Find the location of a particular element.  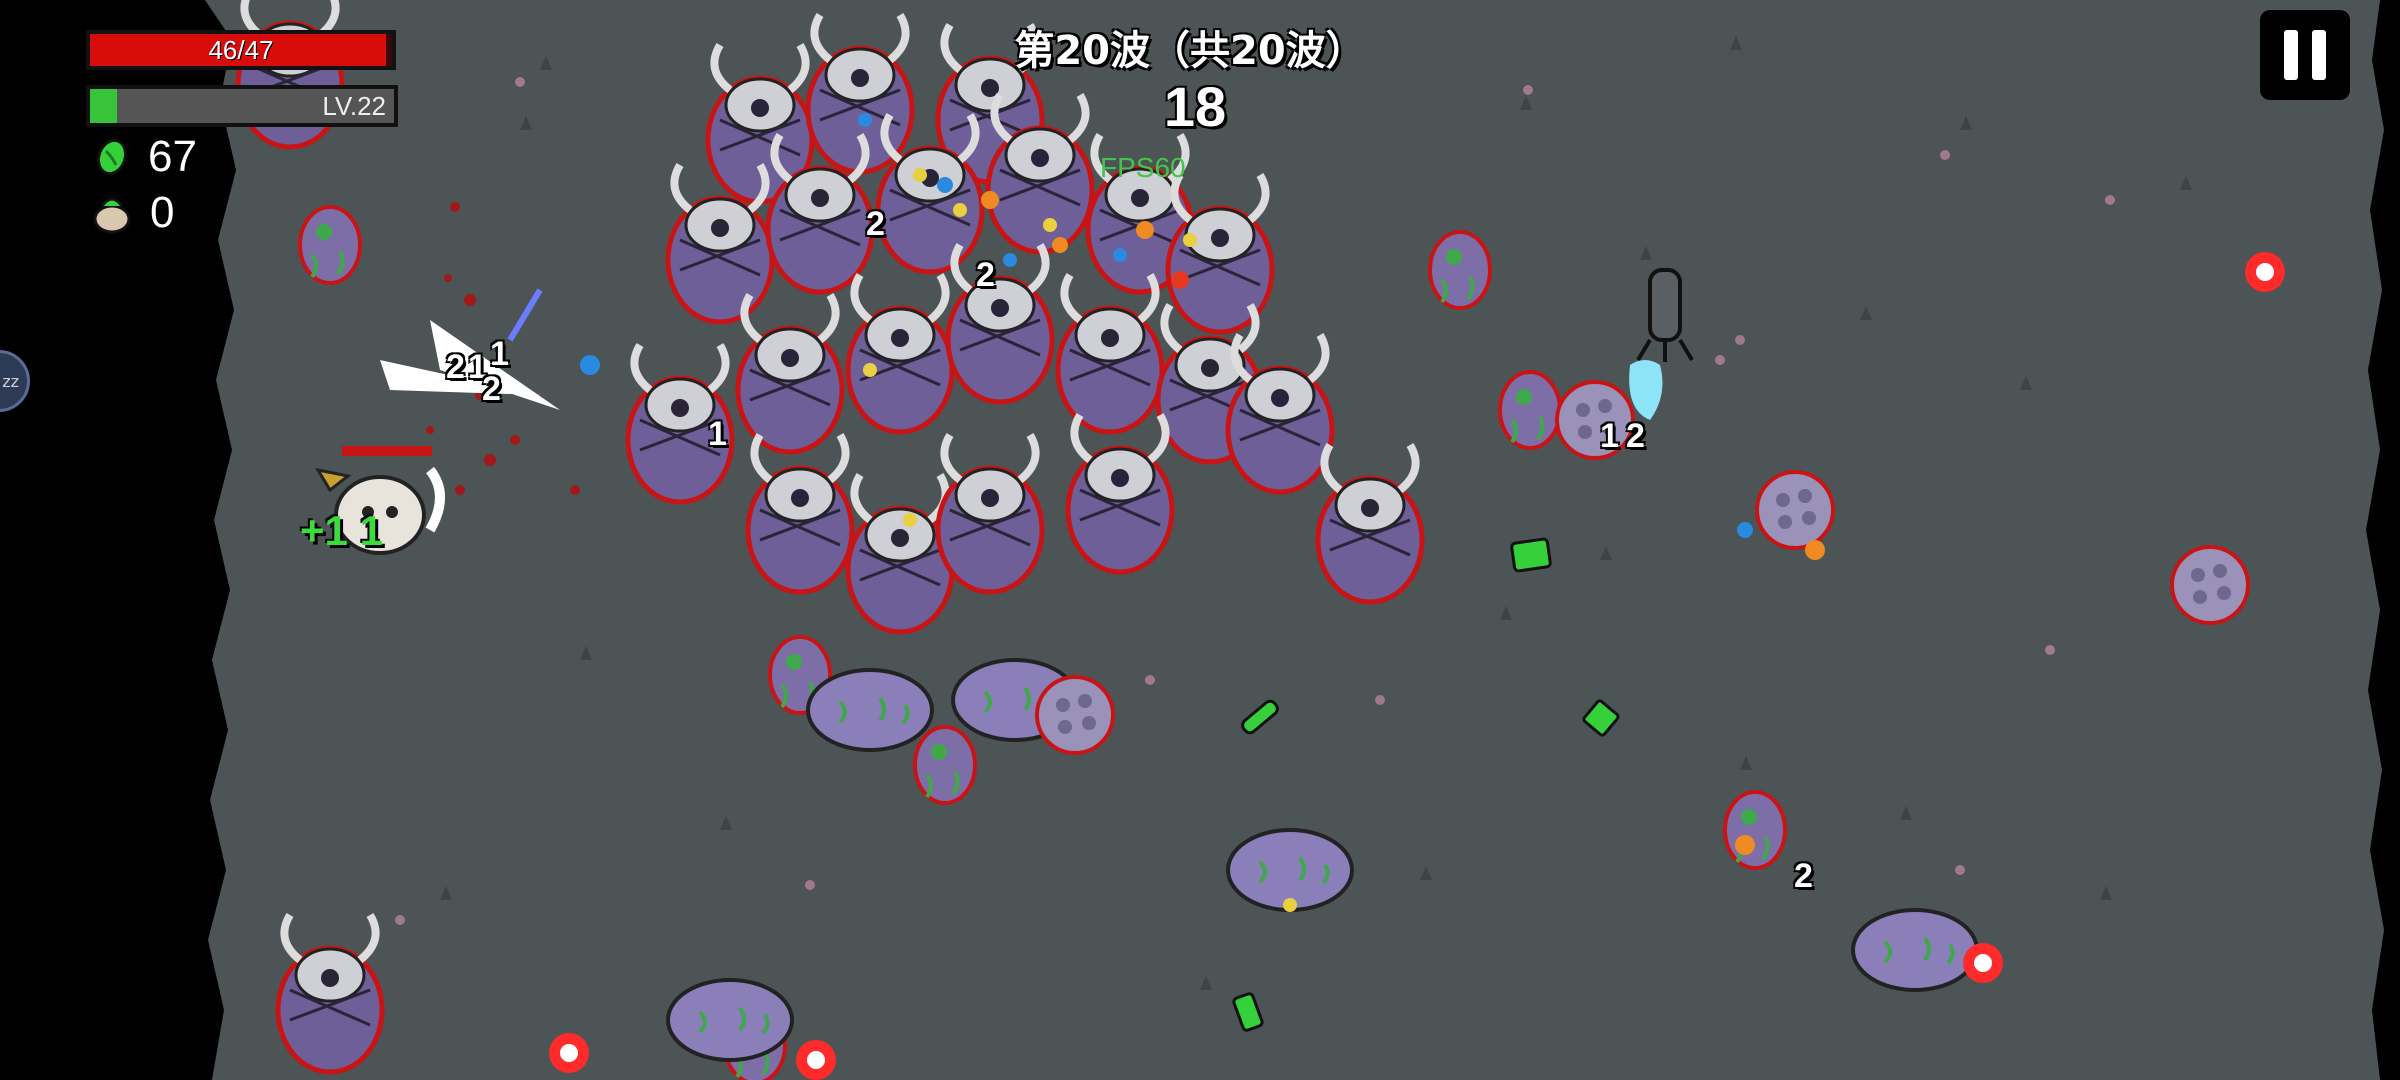

health-text: 46/47 is located at coordinates (241, 49).